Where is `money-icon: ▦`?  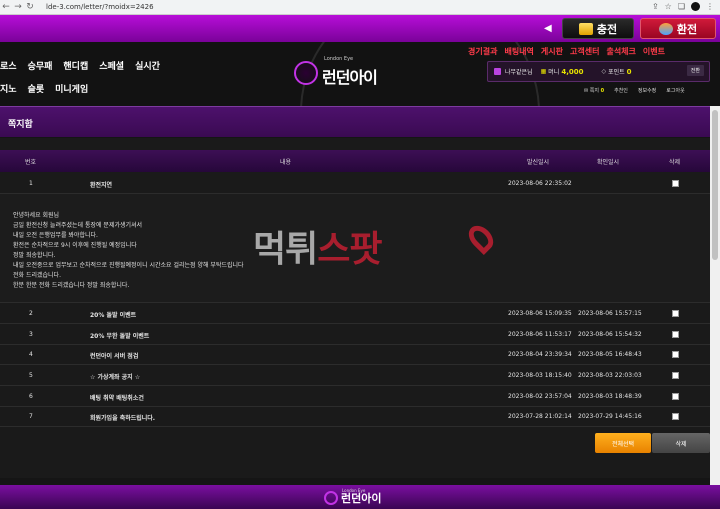 money-icon: ▦ is located at coordinates (543, 71).